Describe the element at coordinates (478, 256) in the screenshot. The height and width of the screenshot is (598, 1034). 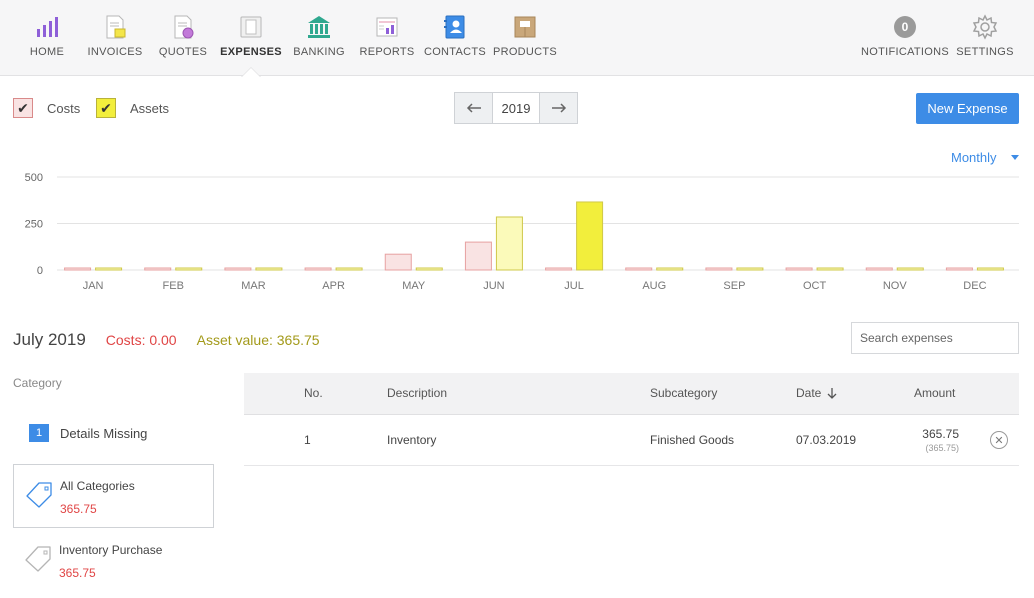
I see `bar-costs-jun` at that location.